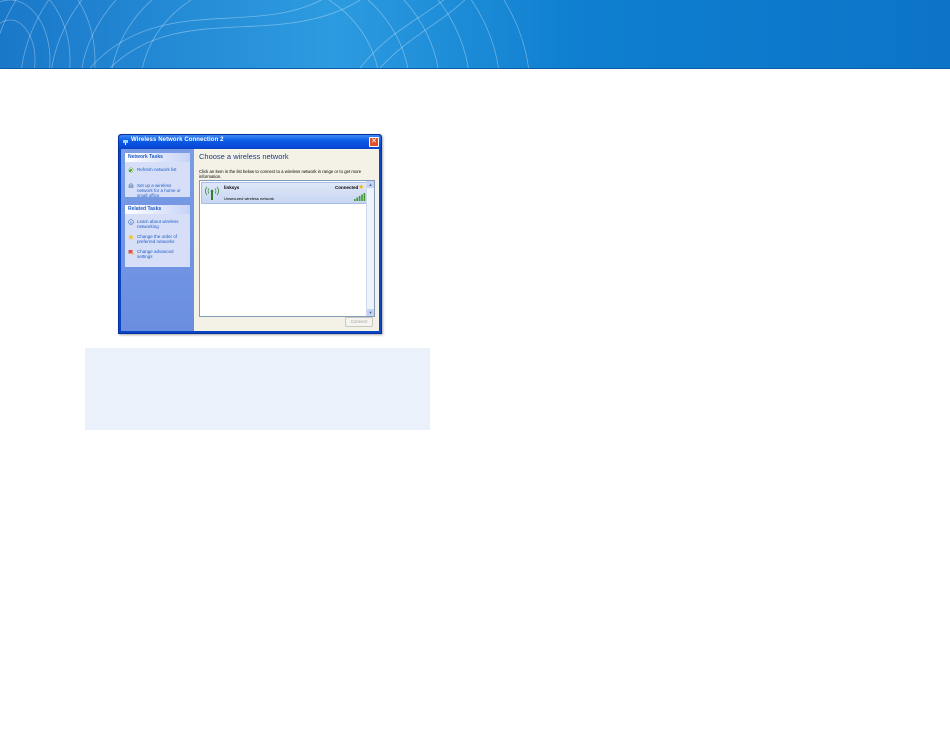  Describe the element at coordinates (370, 184) in the screenshot. I see `scroll-up-icon: ▲` at that location.